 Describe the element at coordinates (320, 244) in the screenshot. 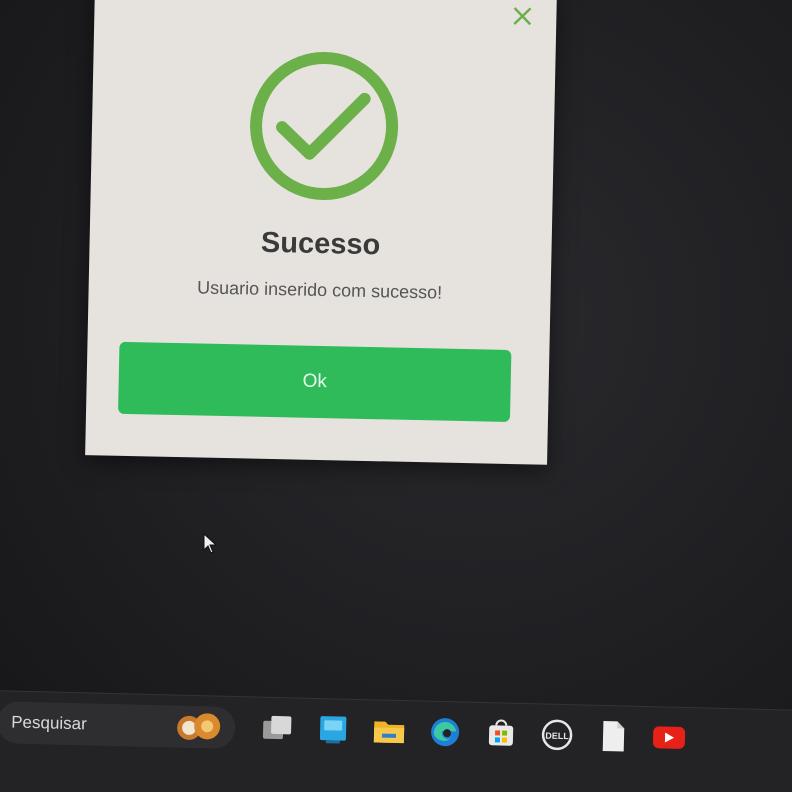

I see `dialog-title: Sucesso` at that location.